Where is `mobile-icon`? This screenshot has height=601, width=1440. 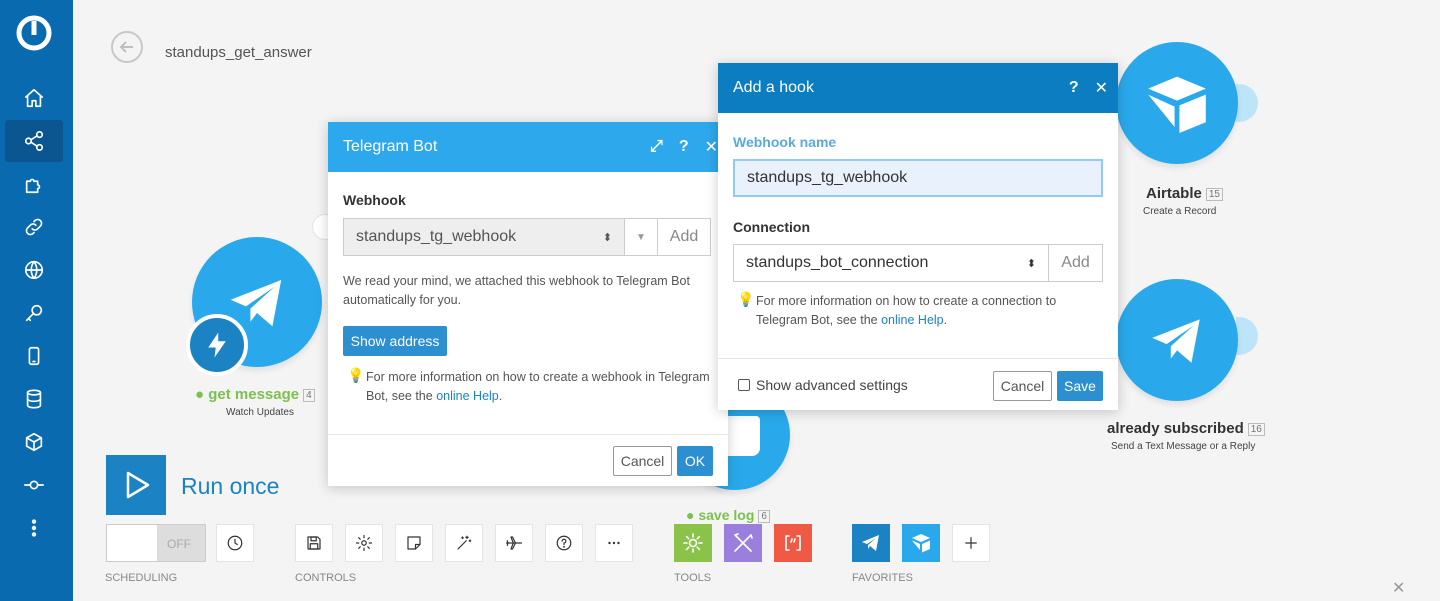 mobile-icon is located at coordinates (34, 356).